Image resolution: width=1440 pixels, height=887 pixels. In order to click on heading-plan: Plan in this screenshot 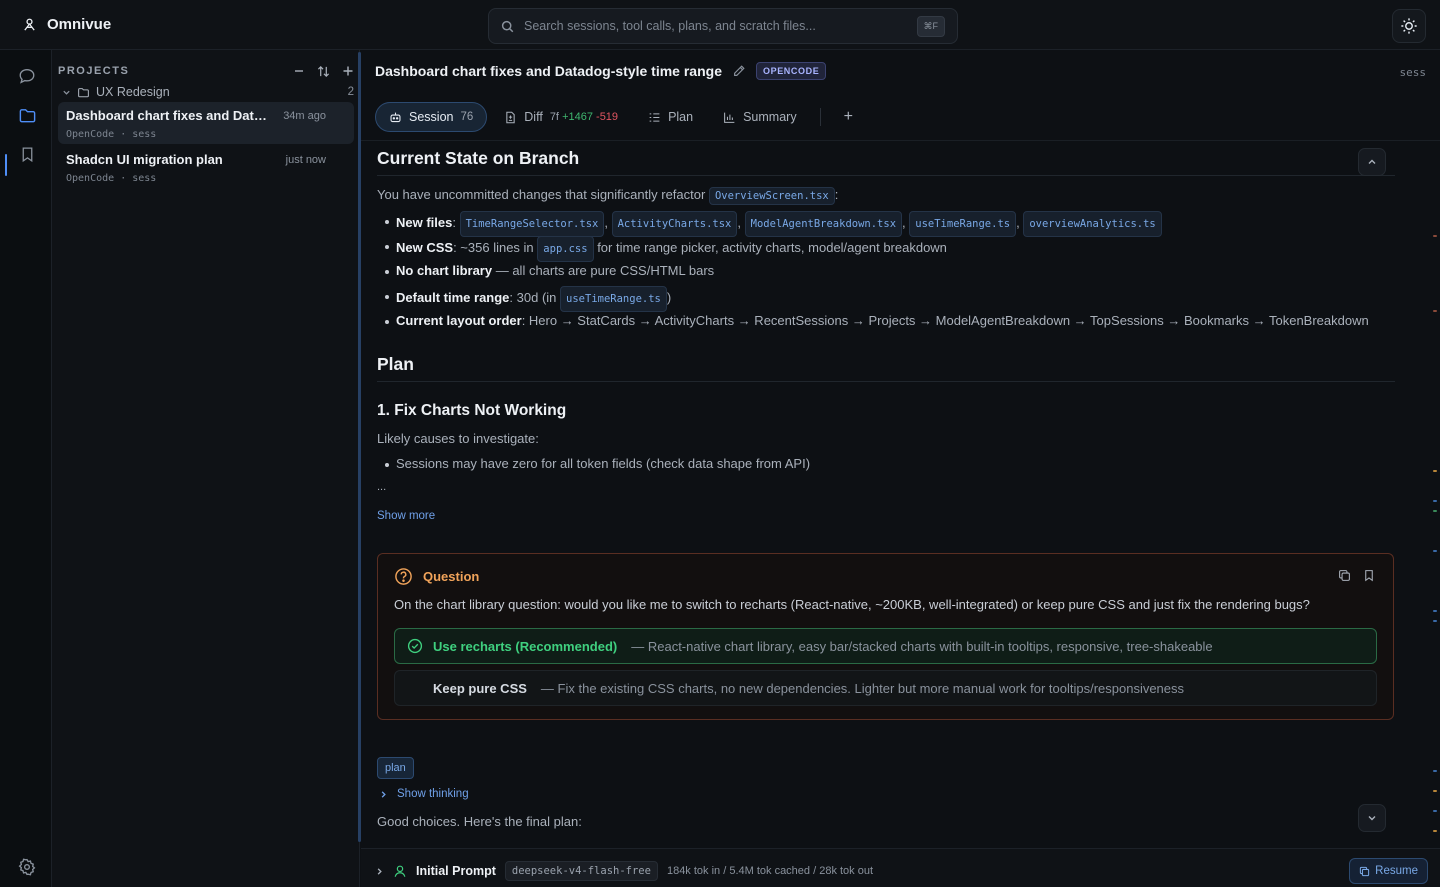, I will do `click(395, 364)`.